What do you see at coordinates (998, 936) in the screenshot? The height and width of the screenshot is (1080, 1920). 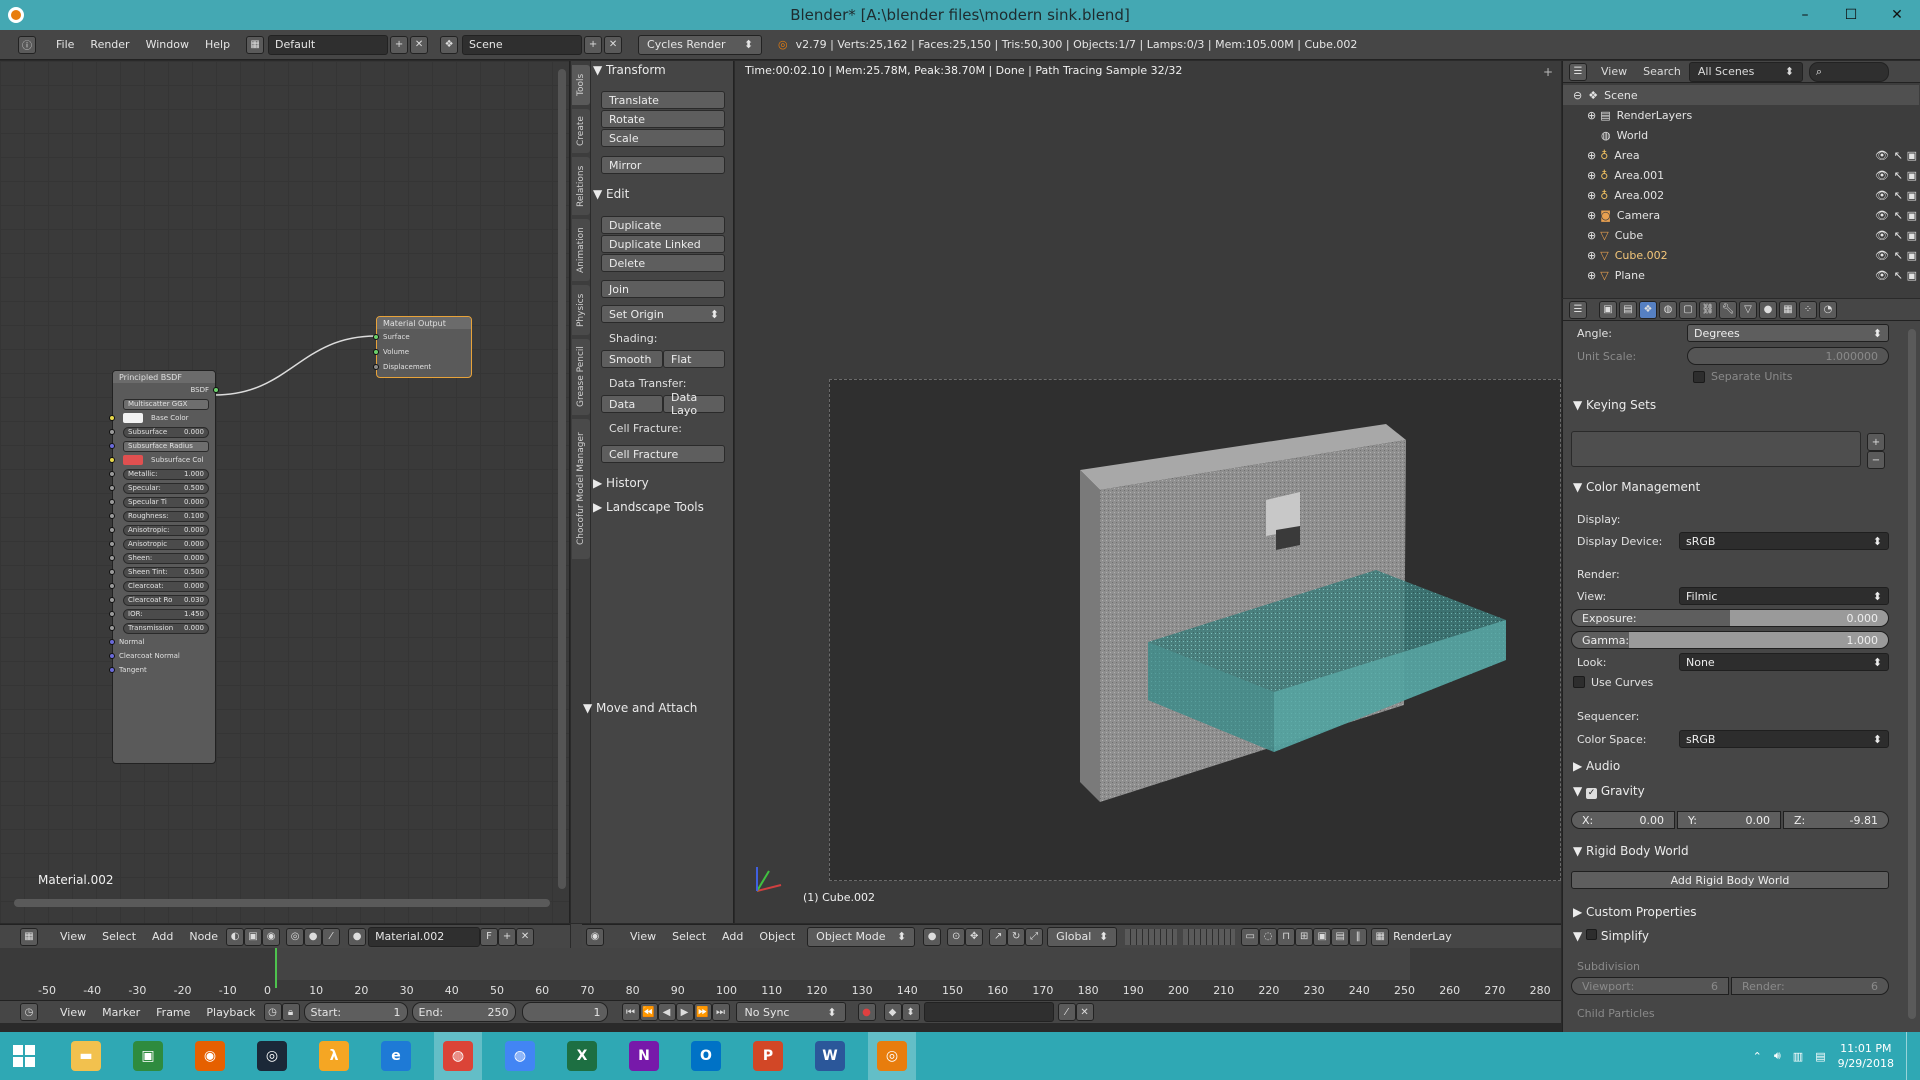 I see `translate-manipulator-icon: ↗` at bounding box center [998, 936].